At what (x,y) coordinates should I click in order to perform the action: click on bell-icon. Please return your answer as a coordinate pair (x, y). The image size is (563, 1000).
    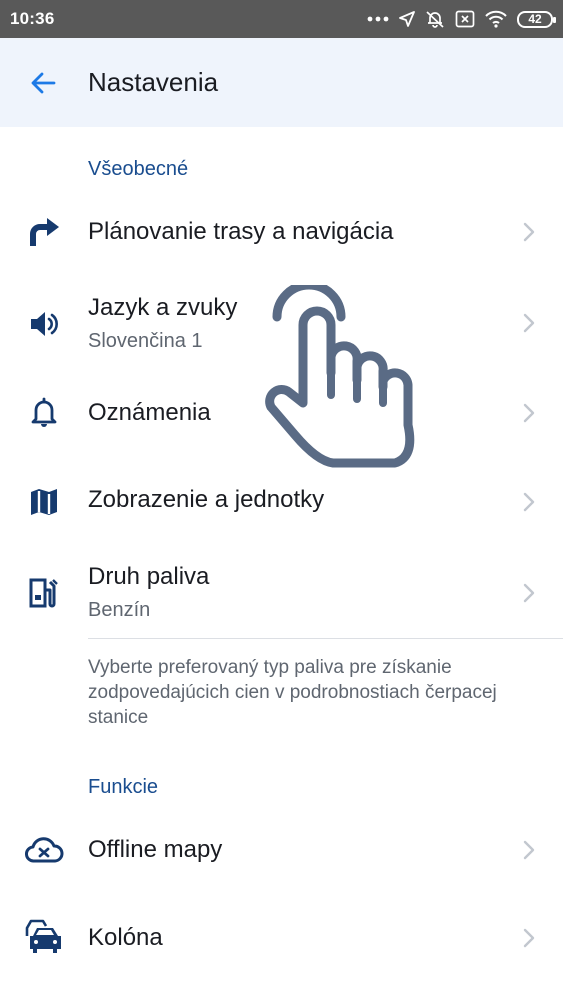
    Looking at the image, I should click on (44, 412).